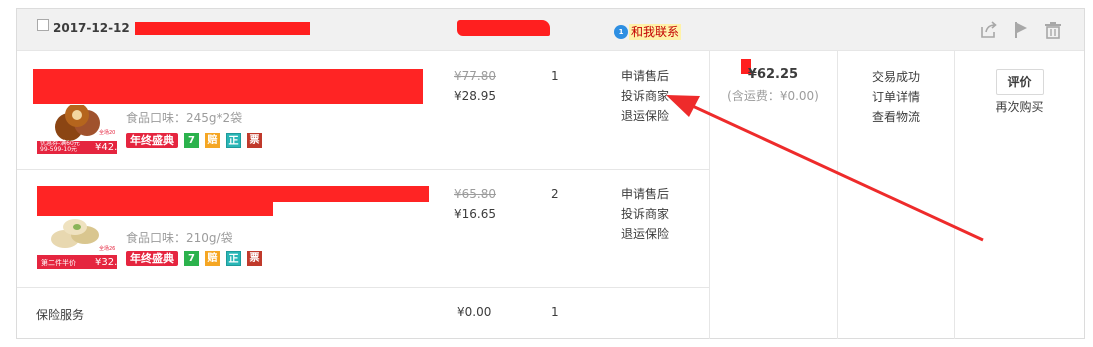 The image size is (1093, 347). I want to click on thumb-price: ¥32.9, so click(109, 262).